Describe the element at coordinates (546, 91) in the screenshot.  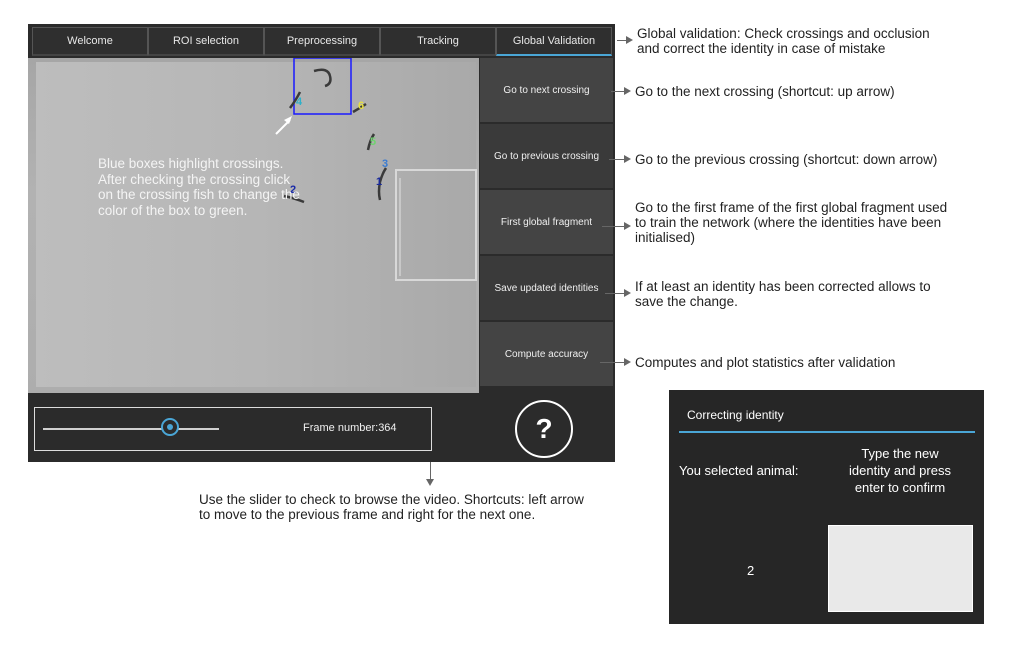
I see `next-crossing-button: Go to next crossing` at that location.